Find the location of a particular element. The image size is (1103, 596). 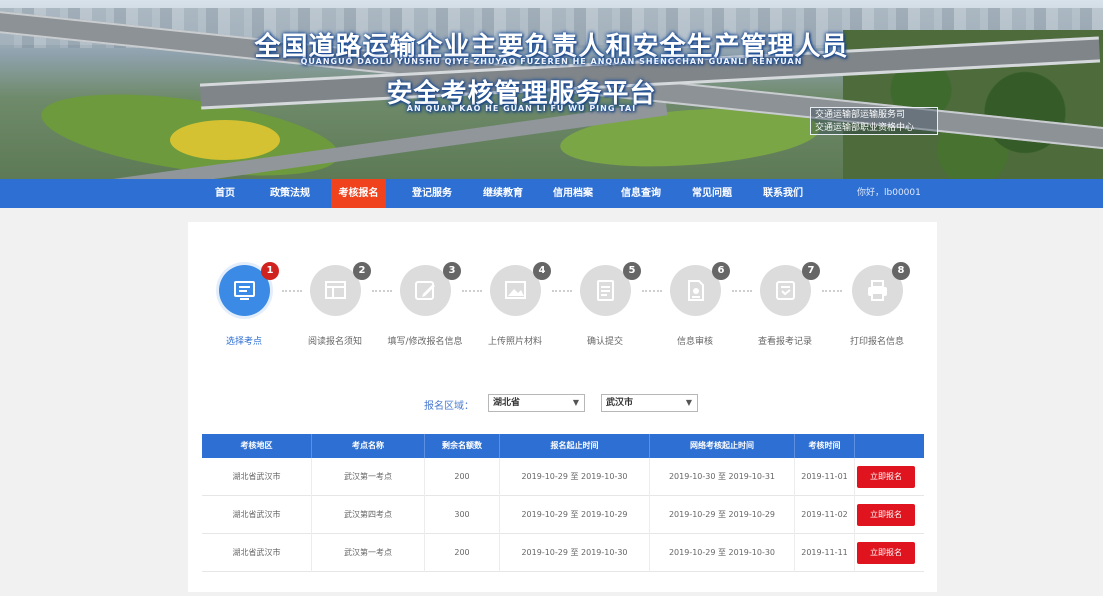

cell-exam-date: 2019-11-02 is located at coordinates (825, 515).